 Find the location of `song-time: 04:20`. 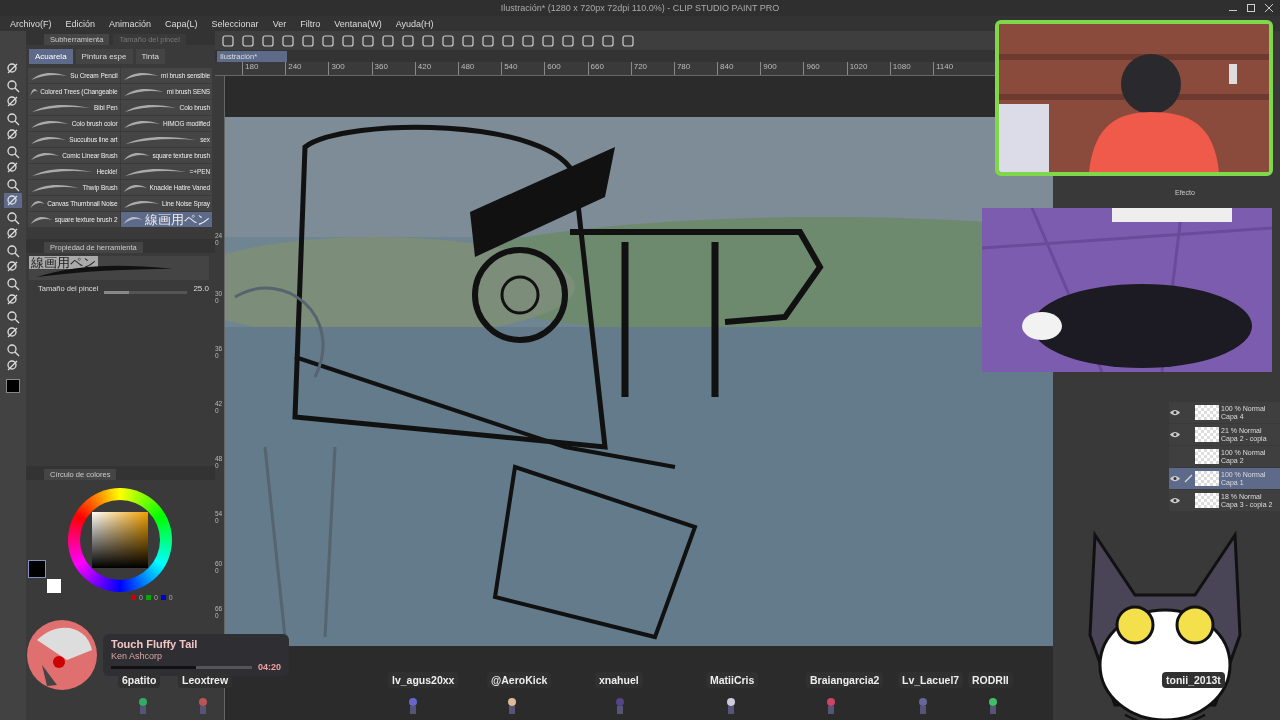

song-time: 04:20 is located at coordinates (269, 667).